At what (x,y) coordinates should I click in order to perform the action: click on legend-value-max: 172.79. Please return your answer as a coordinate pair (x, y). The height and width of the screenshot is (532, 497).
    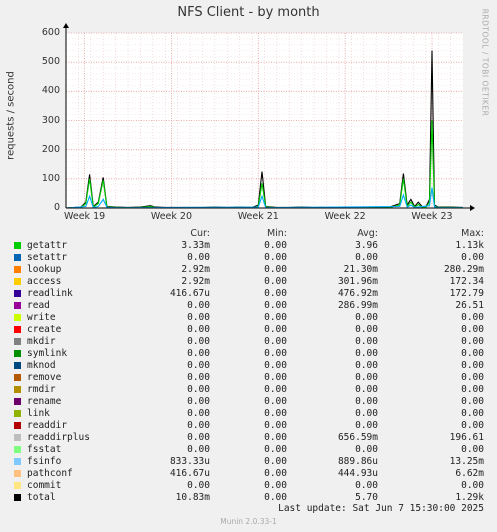
    Looking at the image, I should click on (466, 293).